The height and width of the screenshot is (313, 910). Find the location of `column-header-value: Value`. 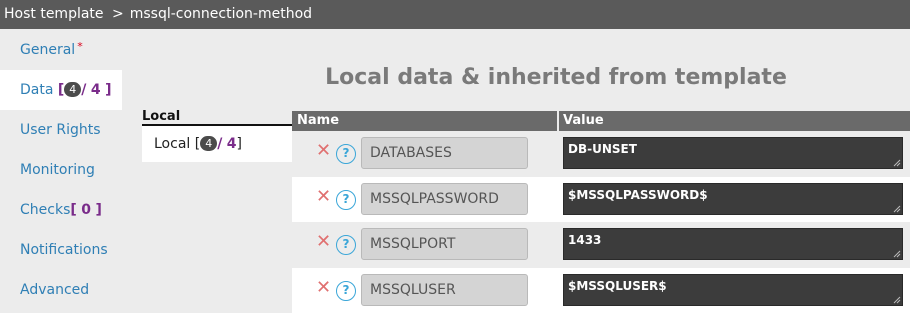

column-header-value: Value is located at coordinates (583, 121).